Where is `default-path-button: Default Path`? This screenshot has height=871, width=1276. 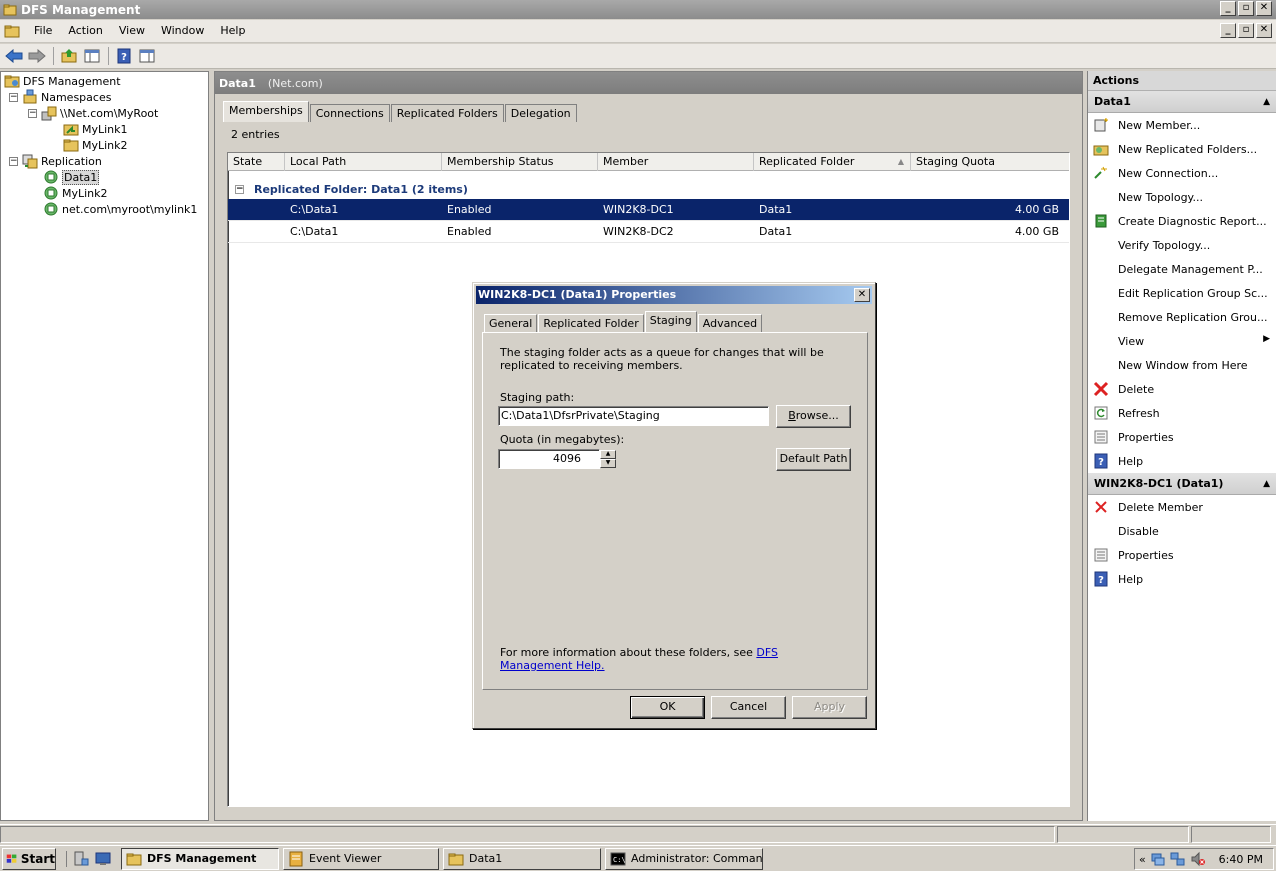
default-path-button: Default Path is located at coordinates (813, 459).